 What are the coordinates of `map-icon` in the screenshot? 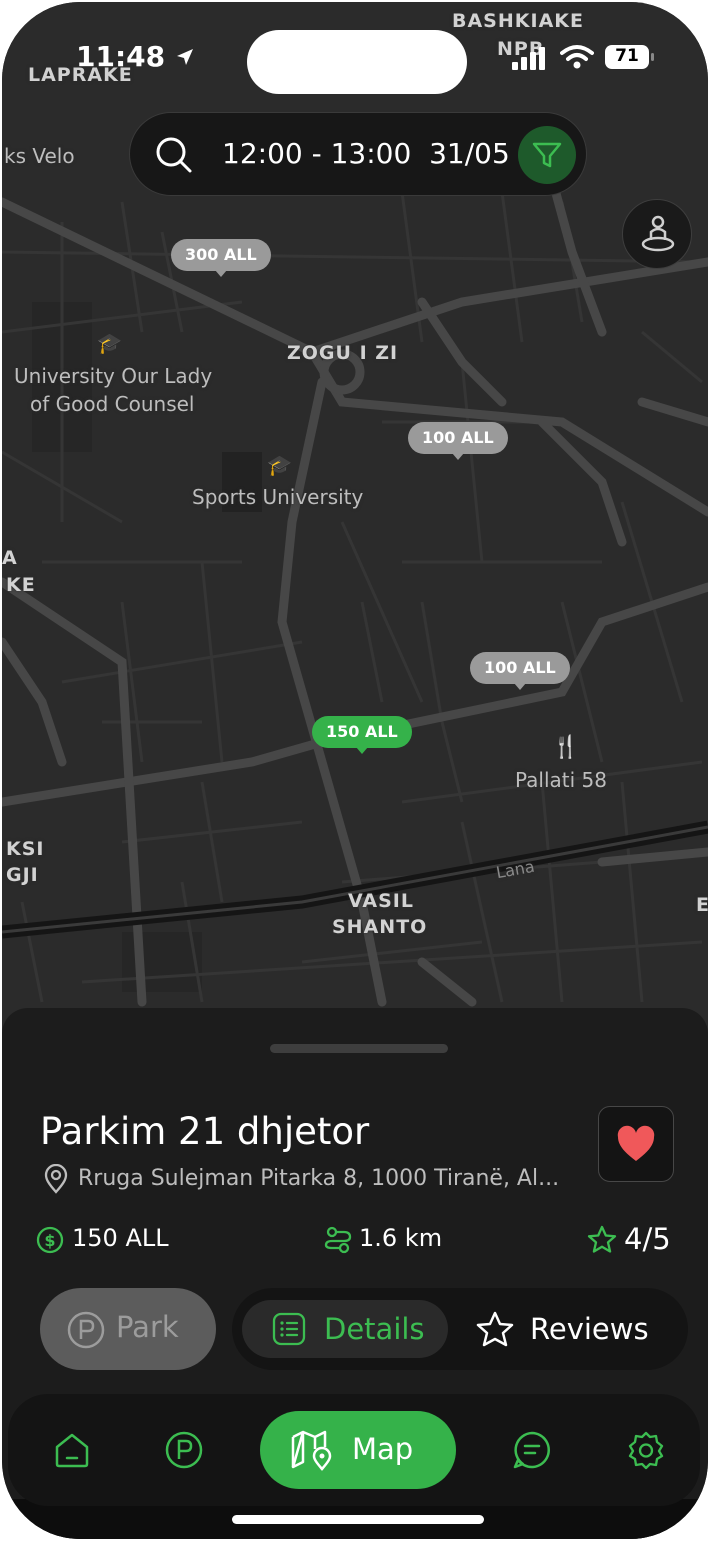 It's located at (311, 1450).